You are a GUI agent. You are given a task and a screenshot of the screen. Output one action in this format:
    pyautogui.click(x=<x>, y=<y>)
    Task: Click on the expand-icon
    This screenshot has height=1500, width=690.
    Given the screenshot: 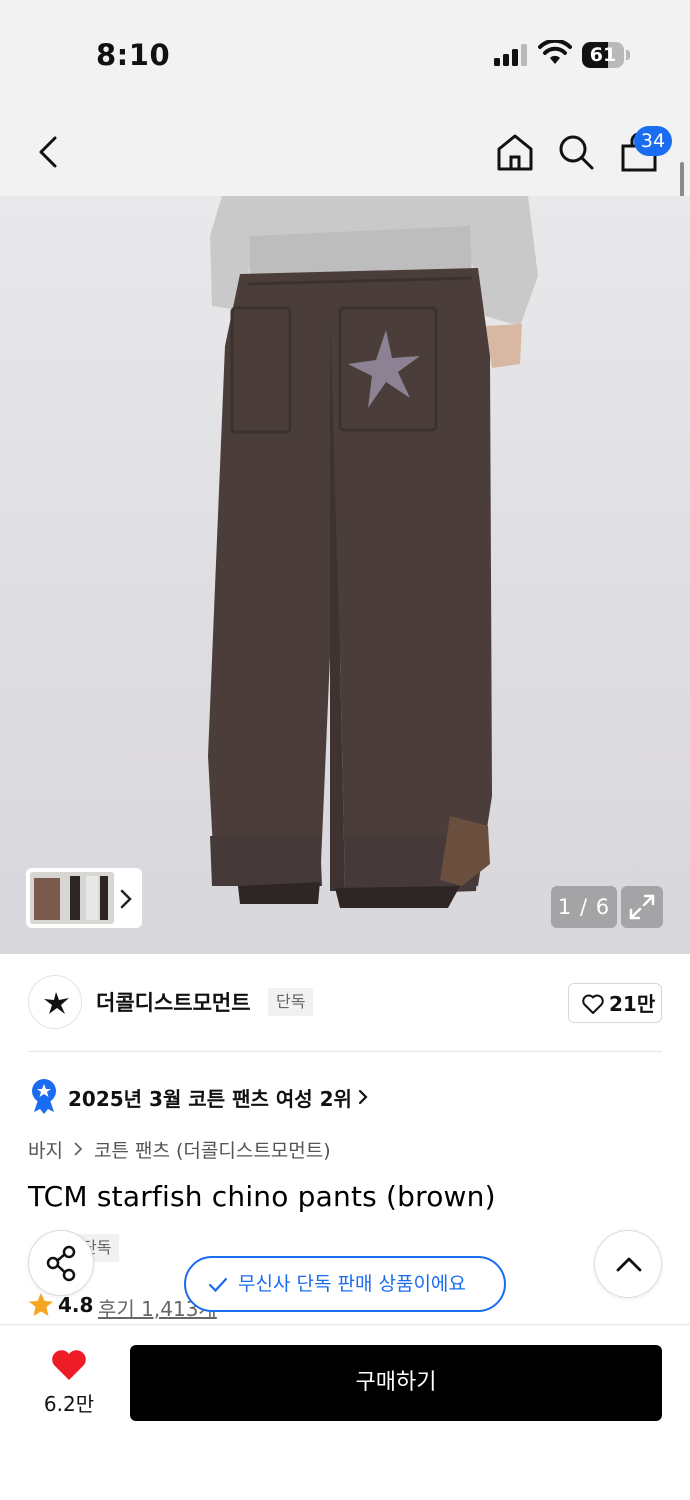 What is the action you would take?
    pyautogui.click(x=642, y=907)
    